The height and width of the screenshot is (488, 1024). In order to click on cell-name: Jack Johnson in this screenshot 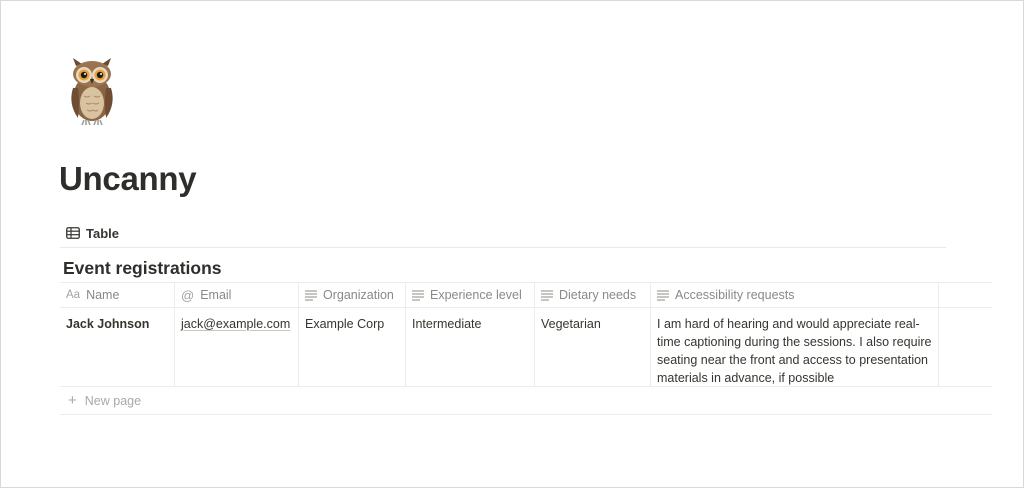, I will do `click(117, 347)`.